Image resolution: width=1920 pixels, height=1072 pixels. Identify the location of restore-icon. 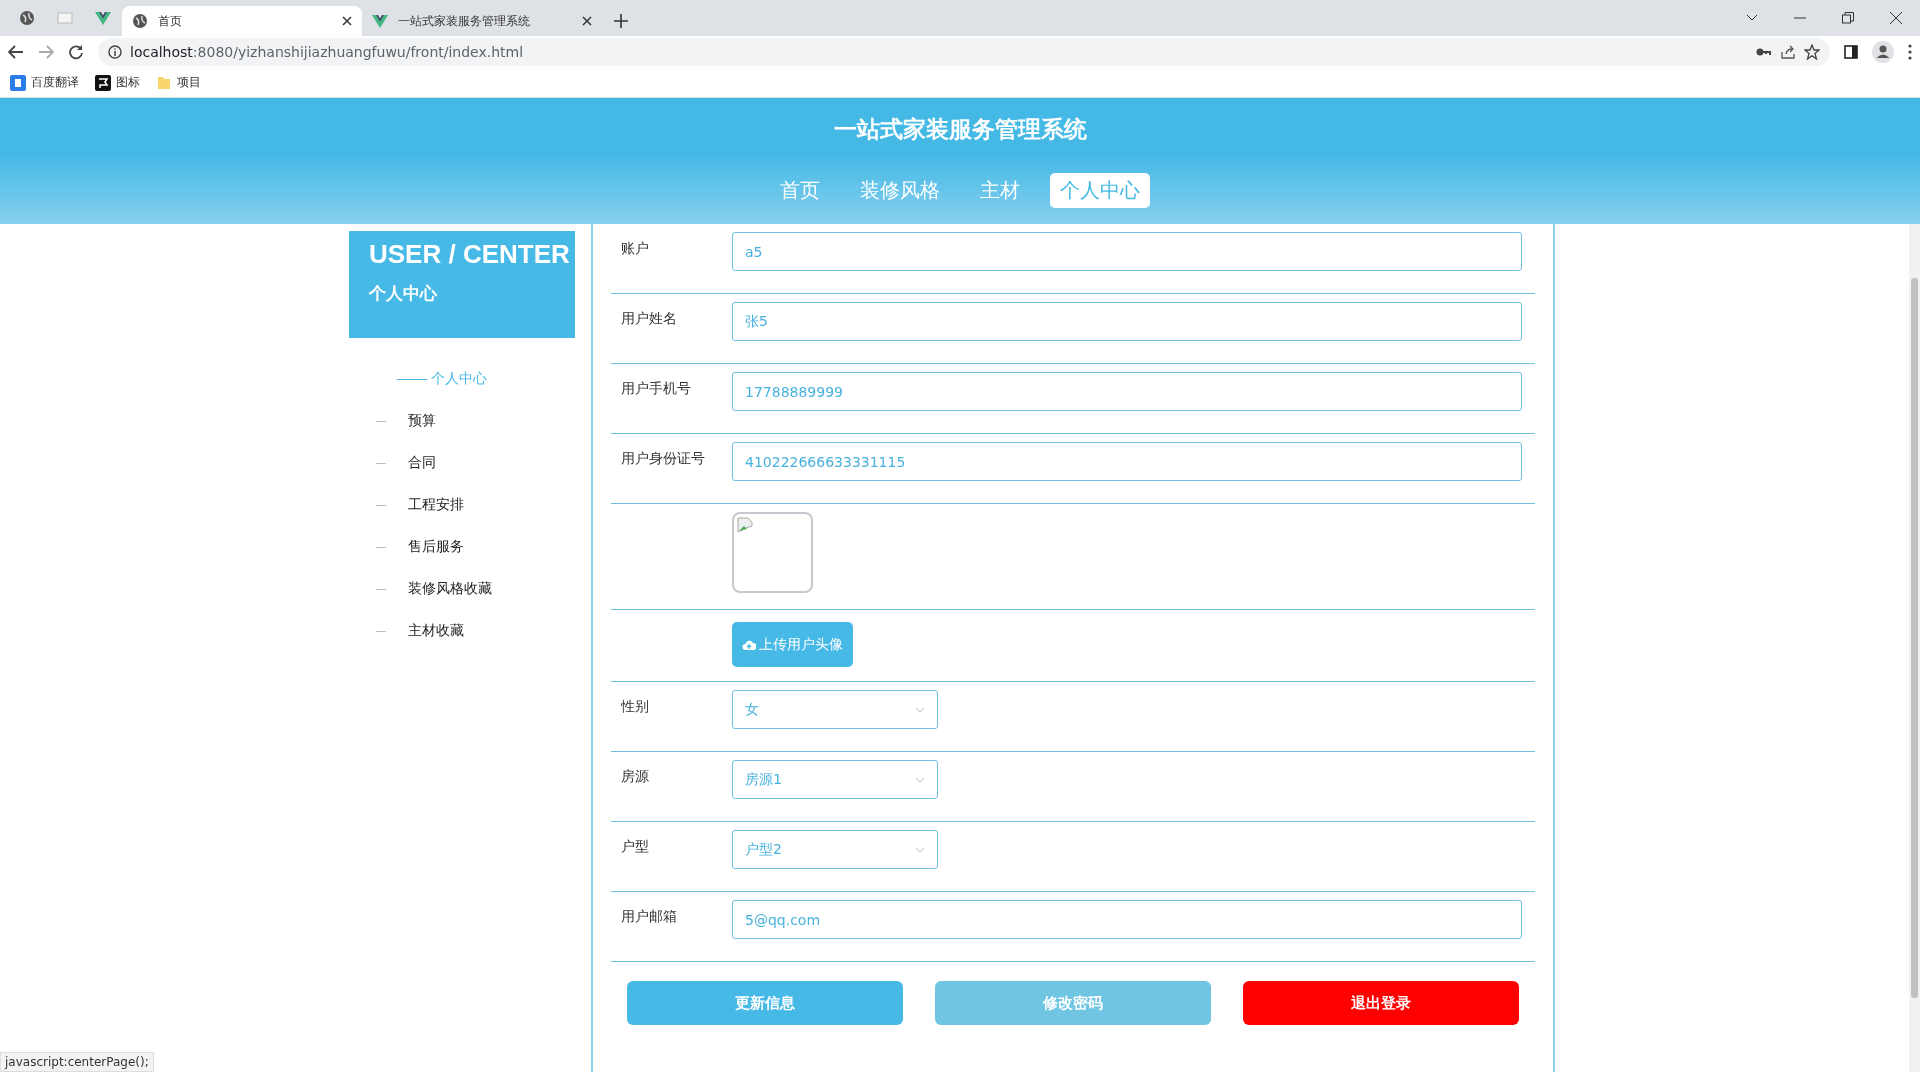
(1848, 18).